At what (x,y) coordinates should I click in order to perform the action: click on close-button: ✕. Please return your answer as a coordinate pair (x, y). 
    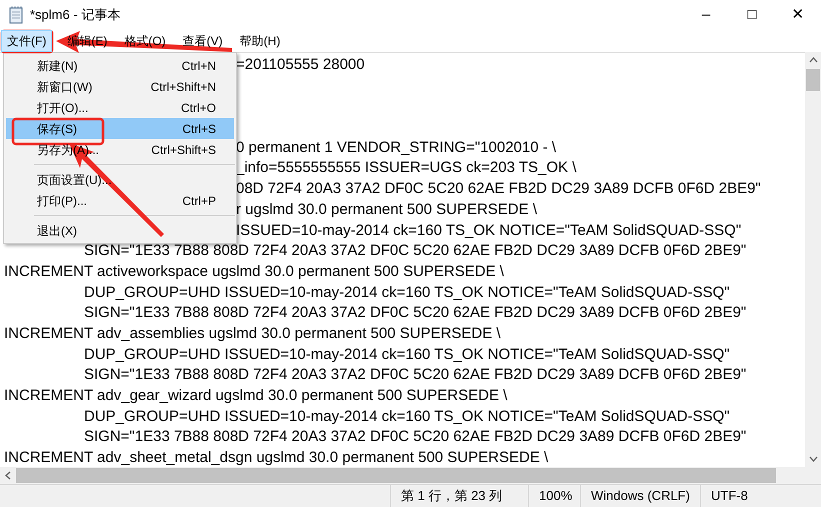
    Looking at the image, I should click on (798, 15).